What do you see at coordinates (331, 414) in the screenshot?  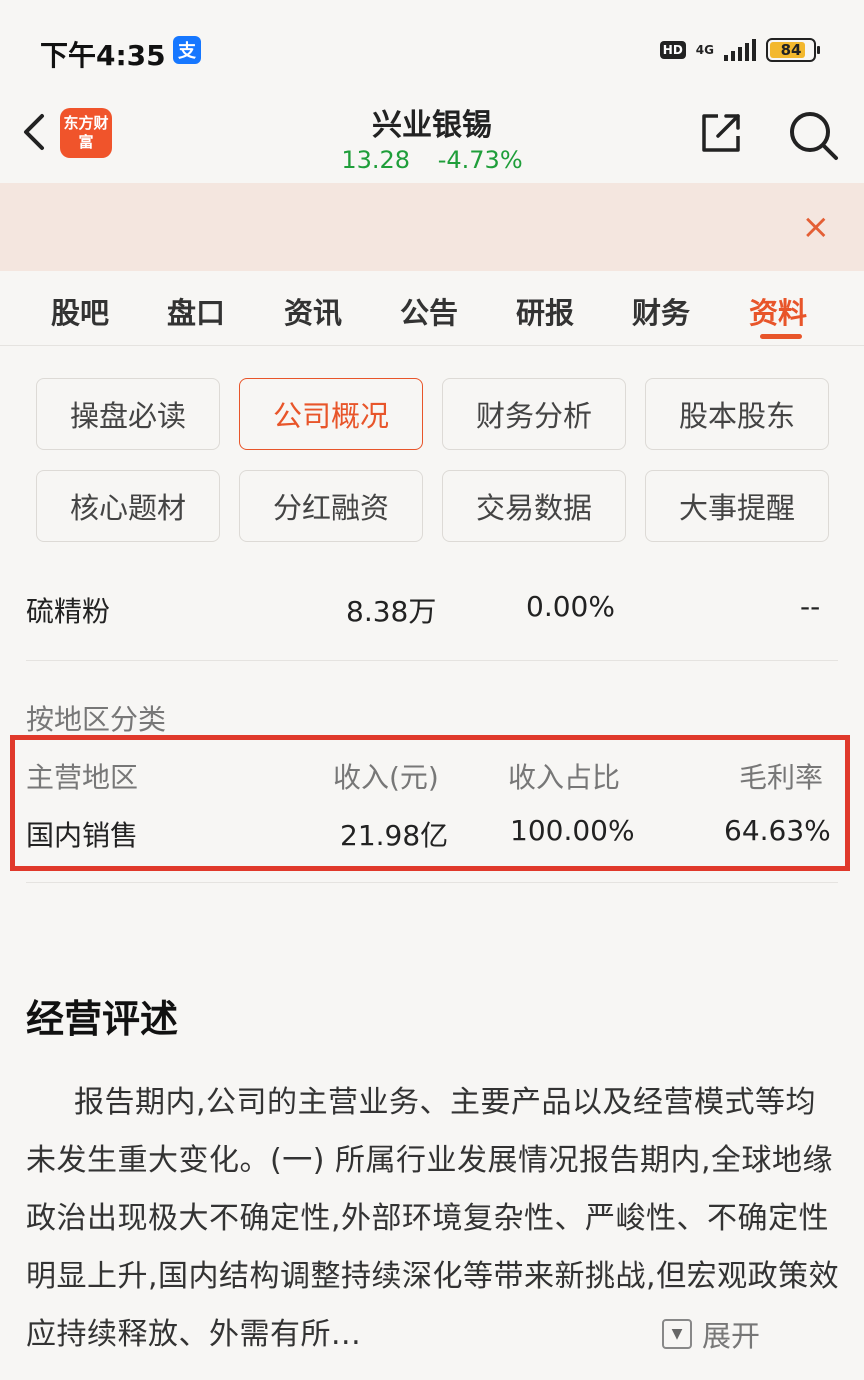 I see `subtab-company-overview: 公司概况` at bounding box center [331, 414].